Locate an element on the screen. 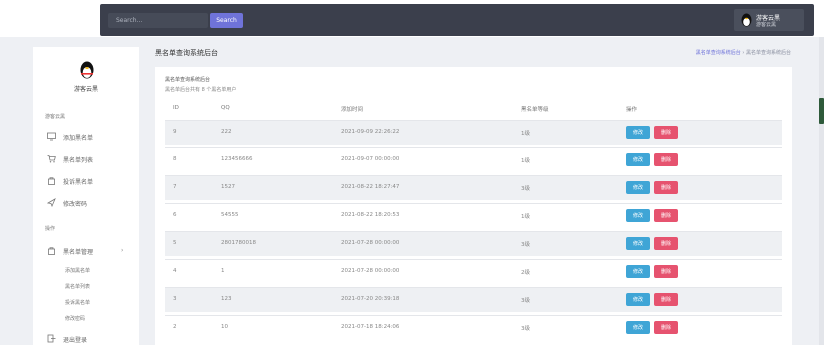  column-header-level: 黑名单等级 is located at coordinates (535, 110).